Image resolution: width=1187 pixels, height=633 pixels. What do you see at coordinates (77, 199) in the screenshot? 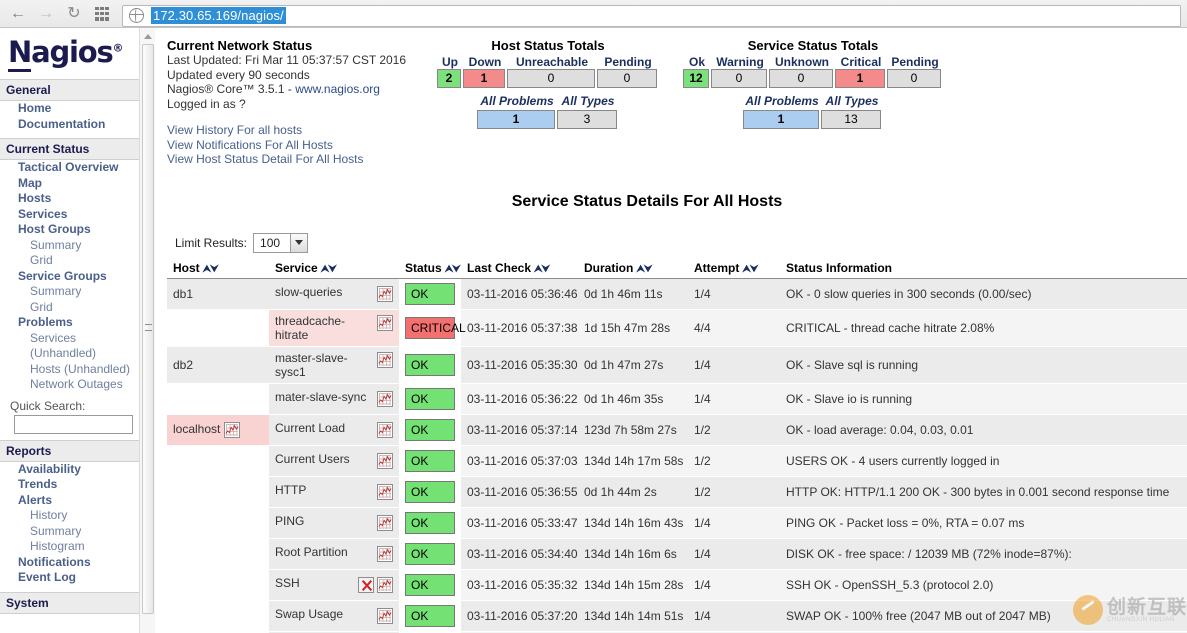
I see `sidebar-item-hosts: Hosts` at bounding box center [77, 199].